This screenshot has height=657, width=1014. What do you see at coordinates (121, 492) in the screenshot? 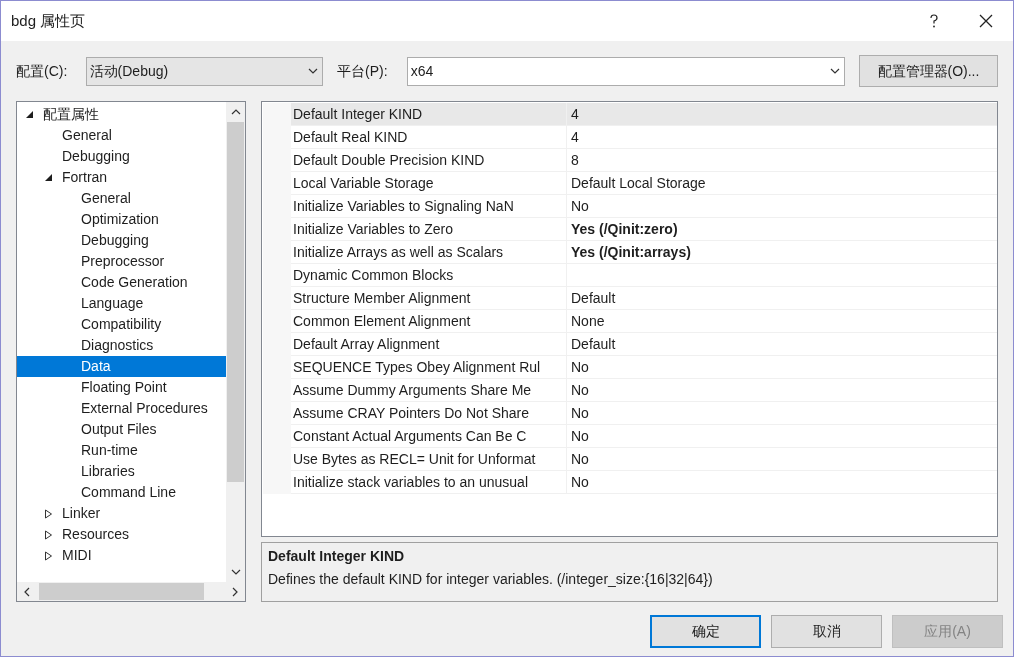
I see `tree-item: Command Line` at bounding box center [121, 492].